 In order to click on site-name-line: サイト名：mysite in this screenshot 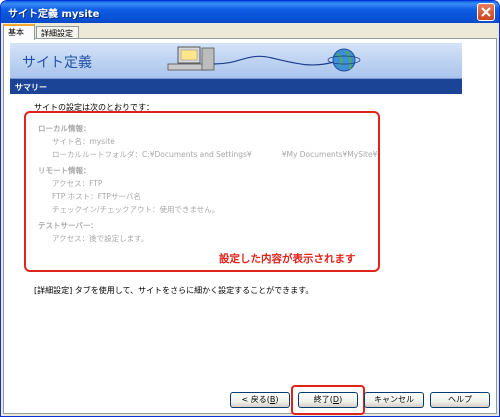, I will do `click(83, 141)`.